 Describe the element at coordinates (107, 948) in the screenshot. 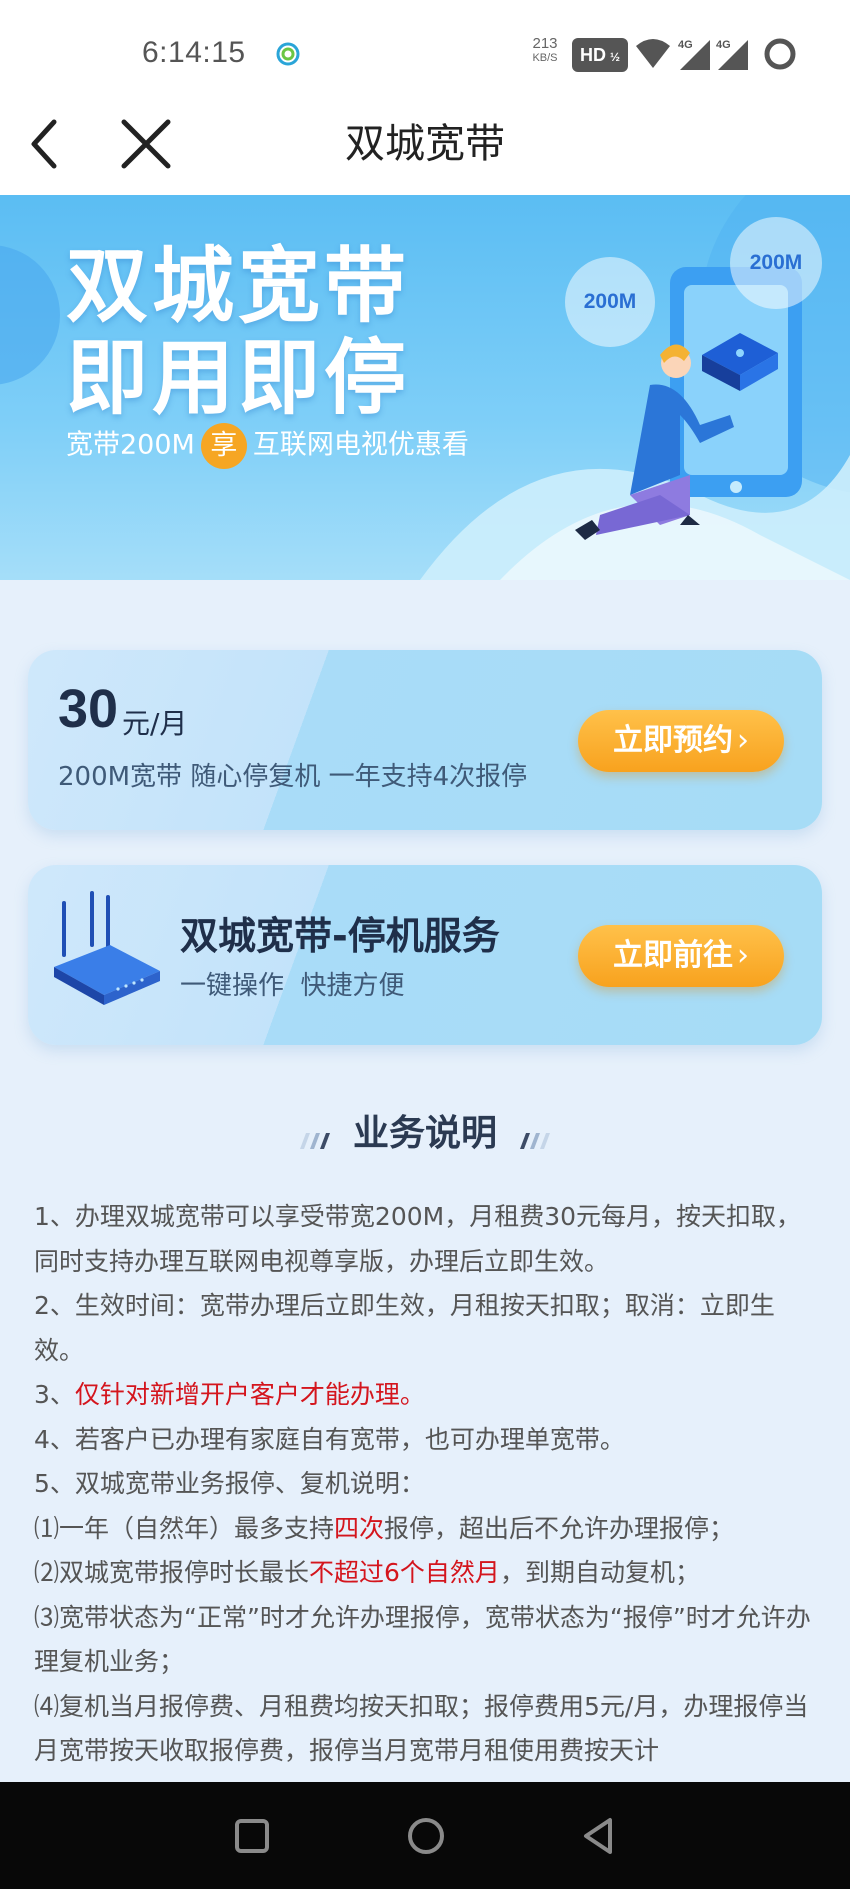

I see `router-icon` at that location.